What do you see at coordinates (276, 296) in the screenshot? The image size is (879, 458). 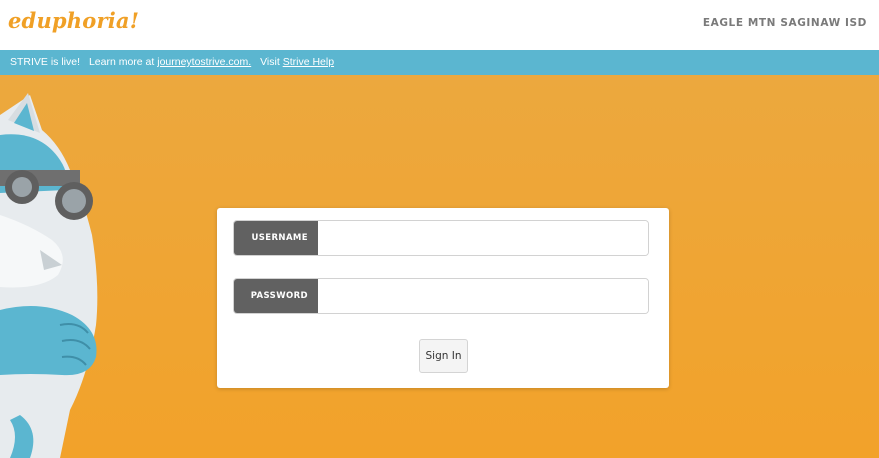 I see `password-label: PASSWORD` at bounding box center [276, 296].